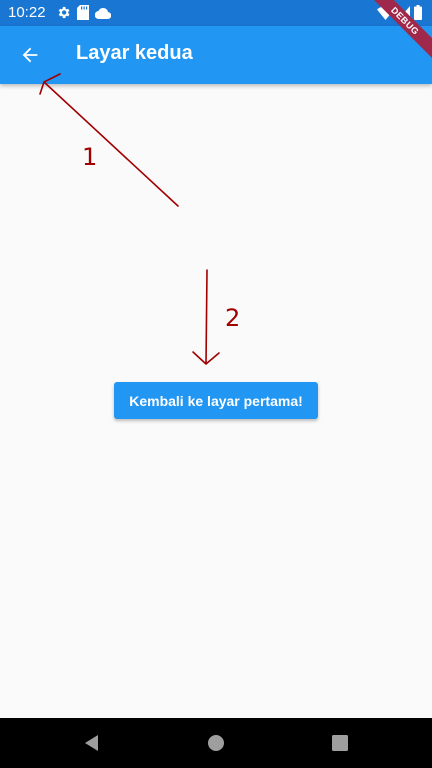 The image size is (432, 768). Describe the element at coordinates (232, 318) in the screenshot. I see `annotation-label-2: 2` at that location.